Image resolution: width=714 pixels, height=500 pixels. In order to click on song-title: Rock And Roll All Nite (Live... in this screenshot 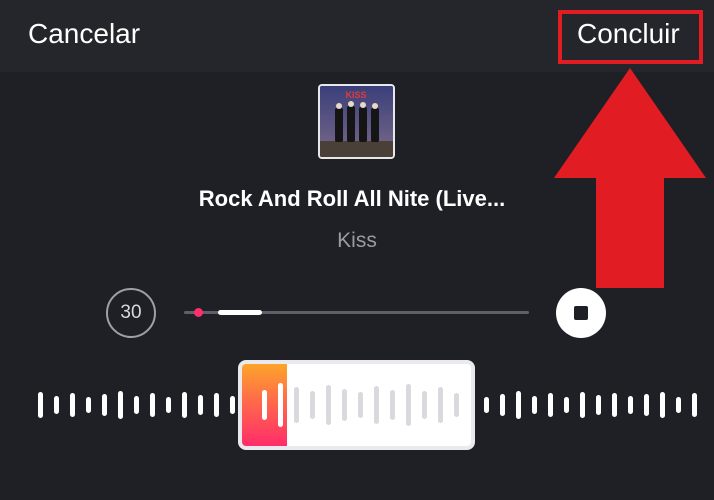, I will do `click(352, 198)`.